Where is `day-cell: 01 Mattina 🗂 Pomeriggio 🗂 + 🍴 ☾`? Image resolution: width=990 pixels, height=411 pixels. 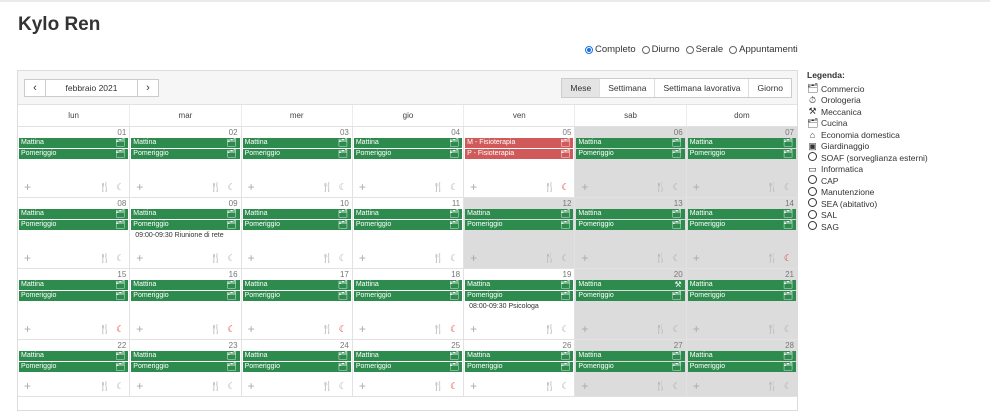
day-cell: 01 Mattina 🗂 Pomeriggio 🗂 + 🍴 ☾ is located at coordinates (73, 162).